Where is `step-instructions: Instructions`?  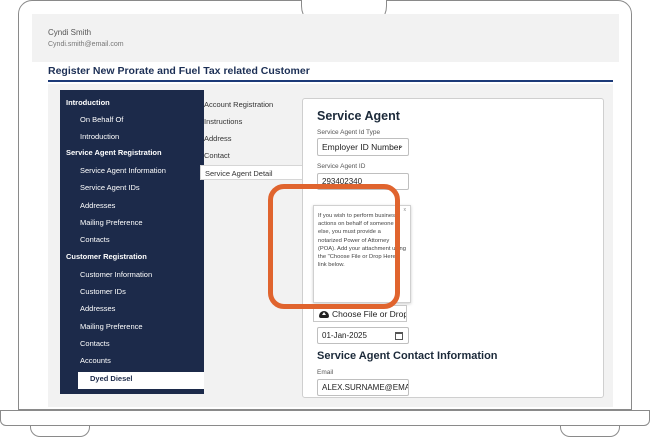
step-instructions: Instructions is located at coordinates (223, 121).